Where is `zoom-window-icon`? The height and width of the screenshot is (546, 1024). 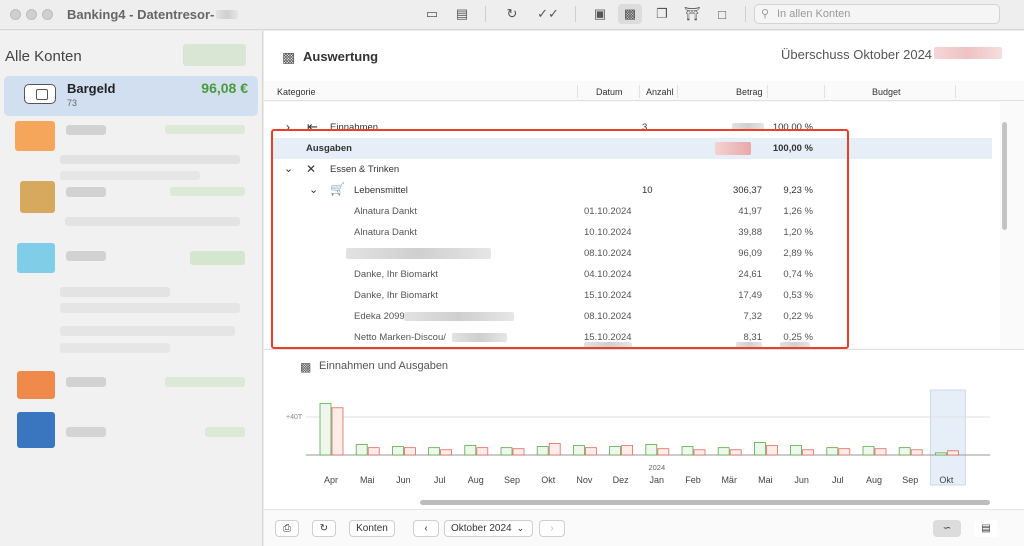 zoom-window-icon is located at coordinates (47, 14).